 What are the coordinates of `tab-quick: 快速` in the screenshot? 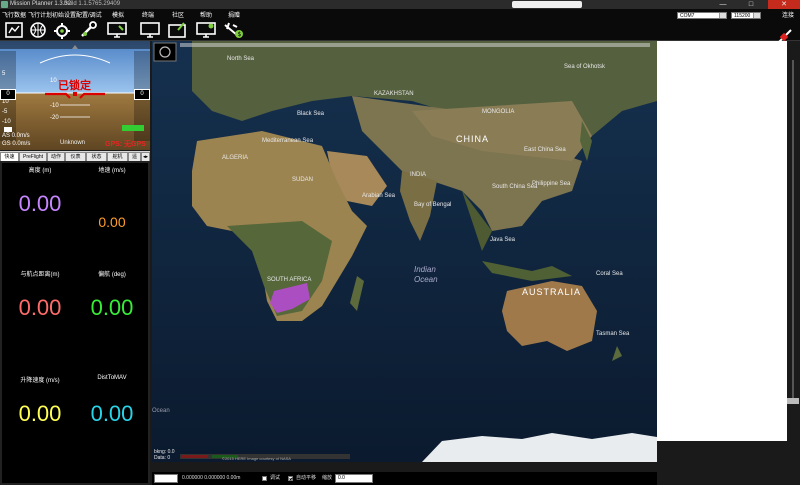 It's located at (9, 156).